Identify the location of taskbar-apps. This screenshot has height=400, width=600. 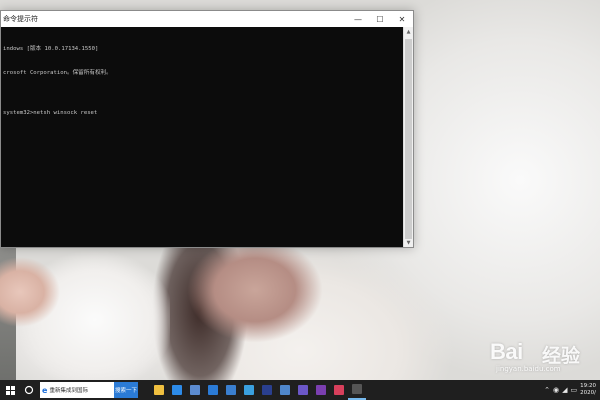
(258, 390).